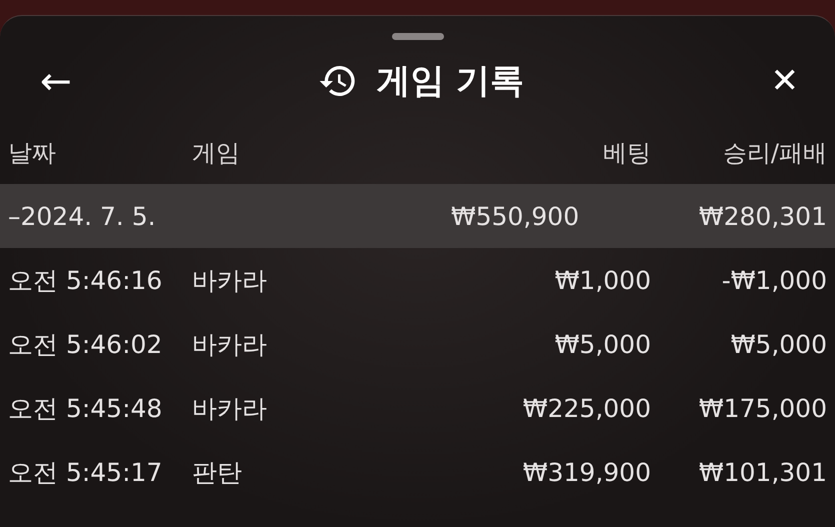 This screenshot has height=527, width=835. I want to click on game-cell-text: 판탄, so click(217, 472).